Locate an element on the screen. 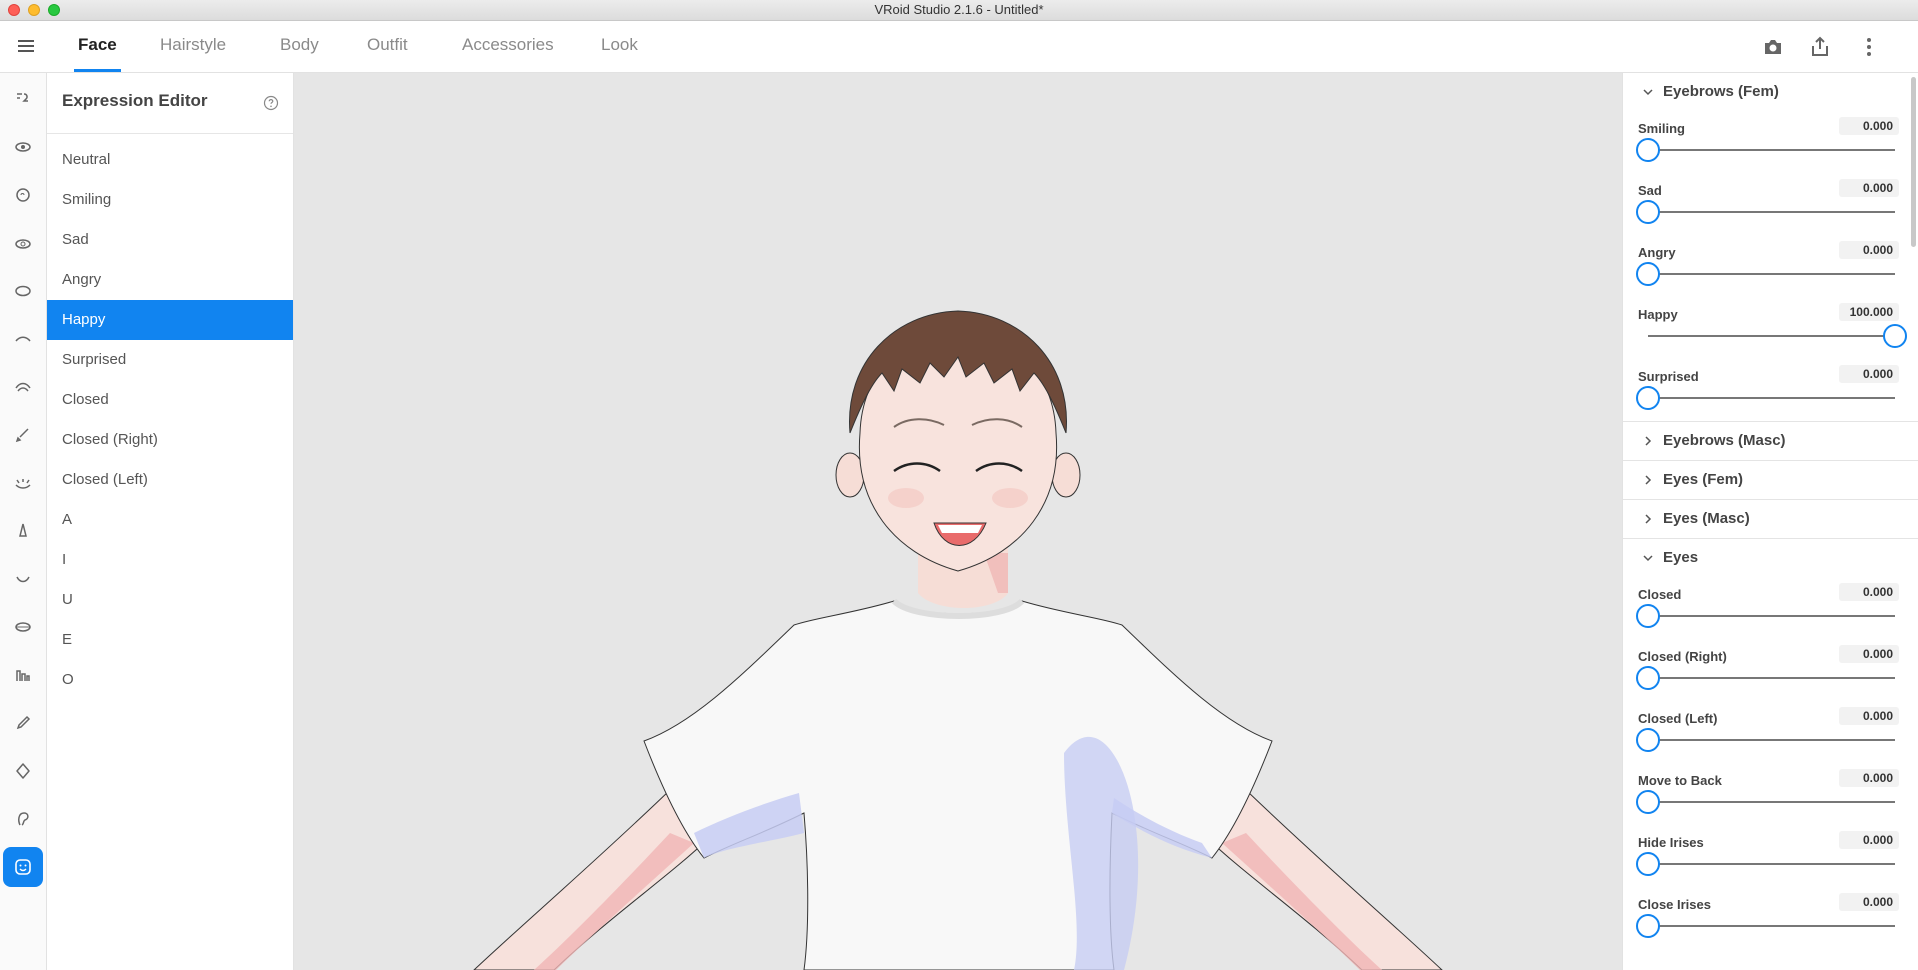 This screenshot has width=1918, height=970. minimize-window-button is located at coordinates (34, 10).